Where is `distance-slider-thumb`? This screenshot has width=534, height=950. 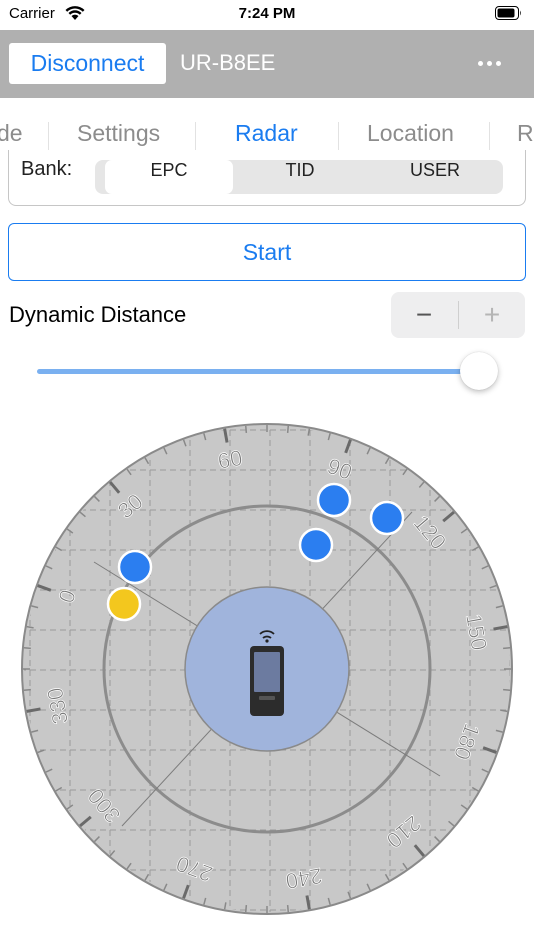 distance-slider-thumb is located at coordinates (479, 371).